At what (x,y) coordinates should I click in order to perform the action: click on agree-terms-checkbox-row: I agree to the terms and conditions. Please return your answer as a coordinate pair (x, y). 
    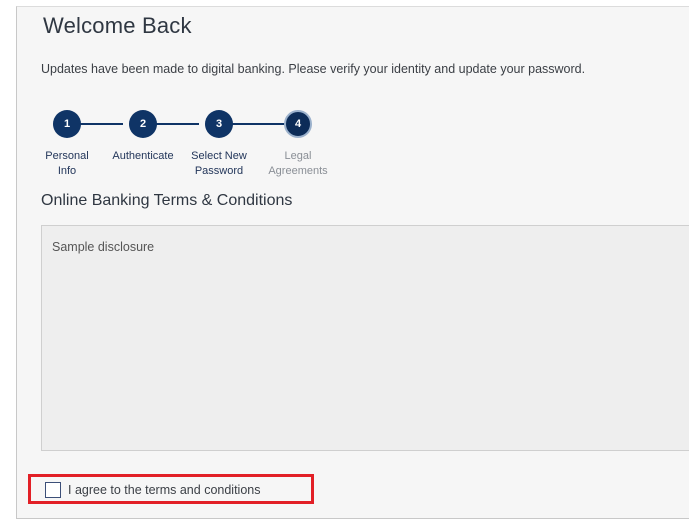
    Looking at the image, I should click on (152, 490).